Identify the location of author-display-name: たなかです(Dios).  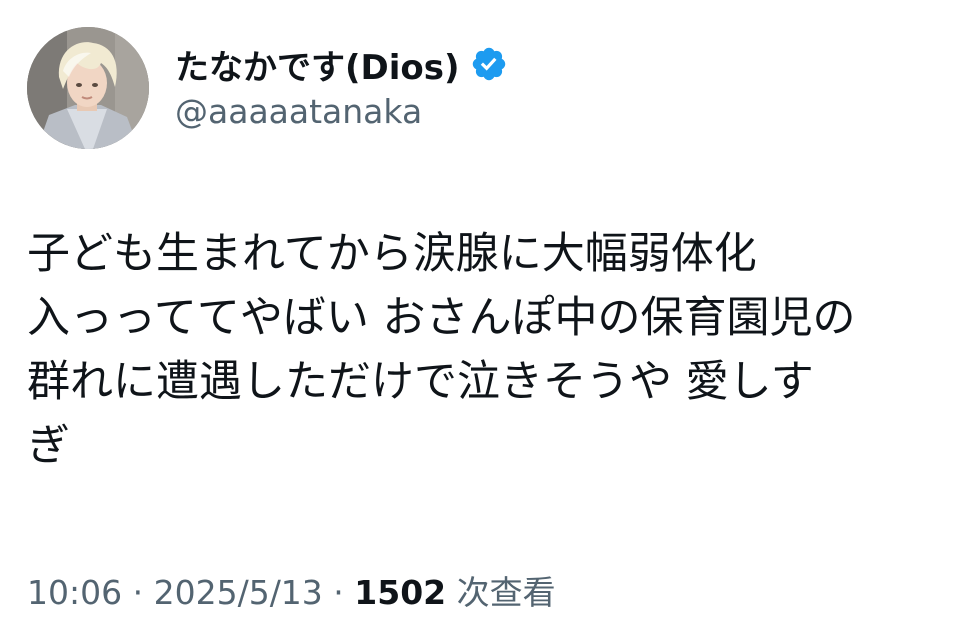
(317, 64).